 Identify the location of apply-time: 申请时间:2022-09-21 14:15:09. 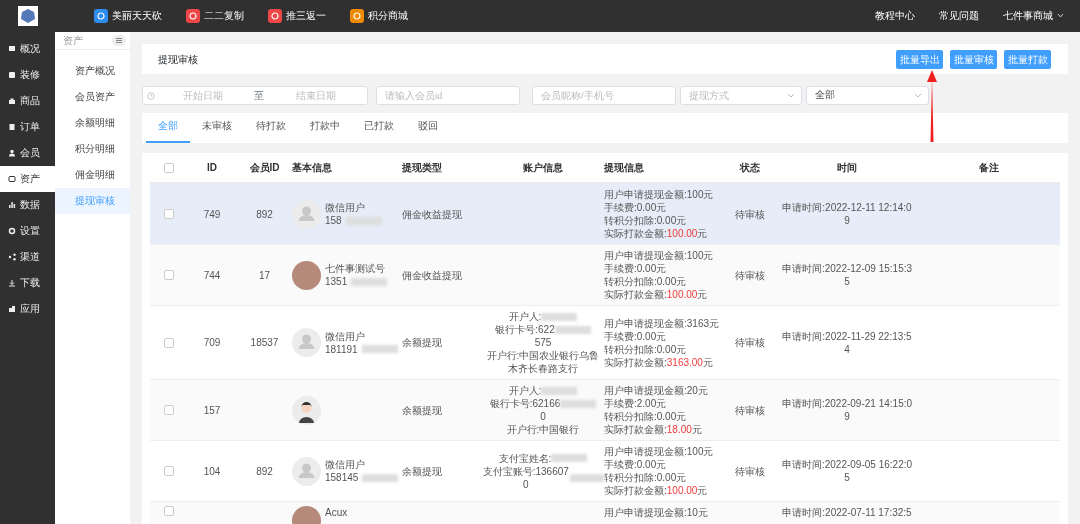
(847, 410).